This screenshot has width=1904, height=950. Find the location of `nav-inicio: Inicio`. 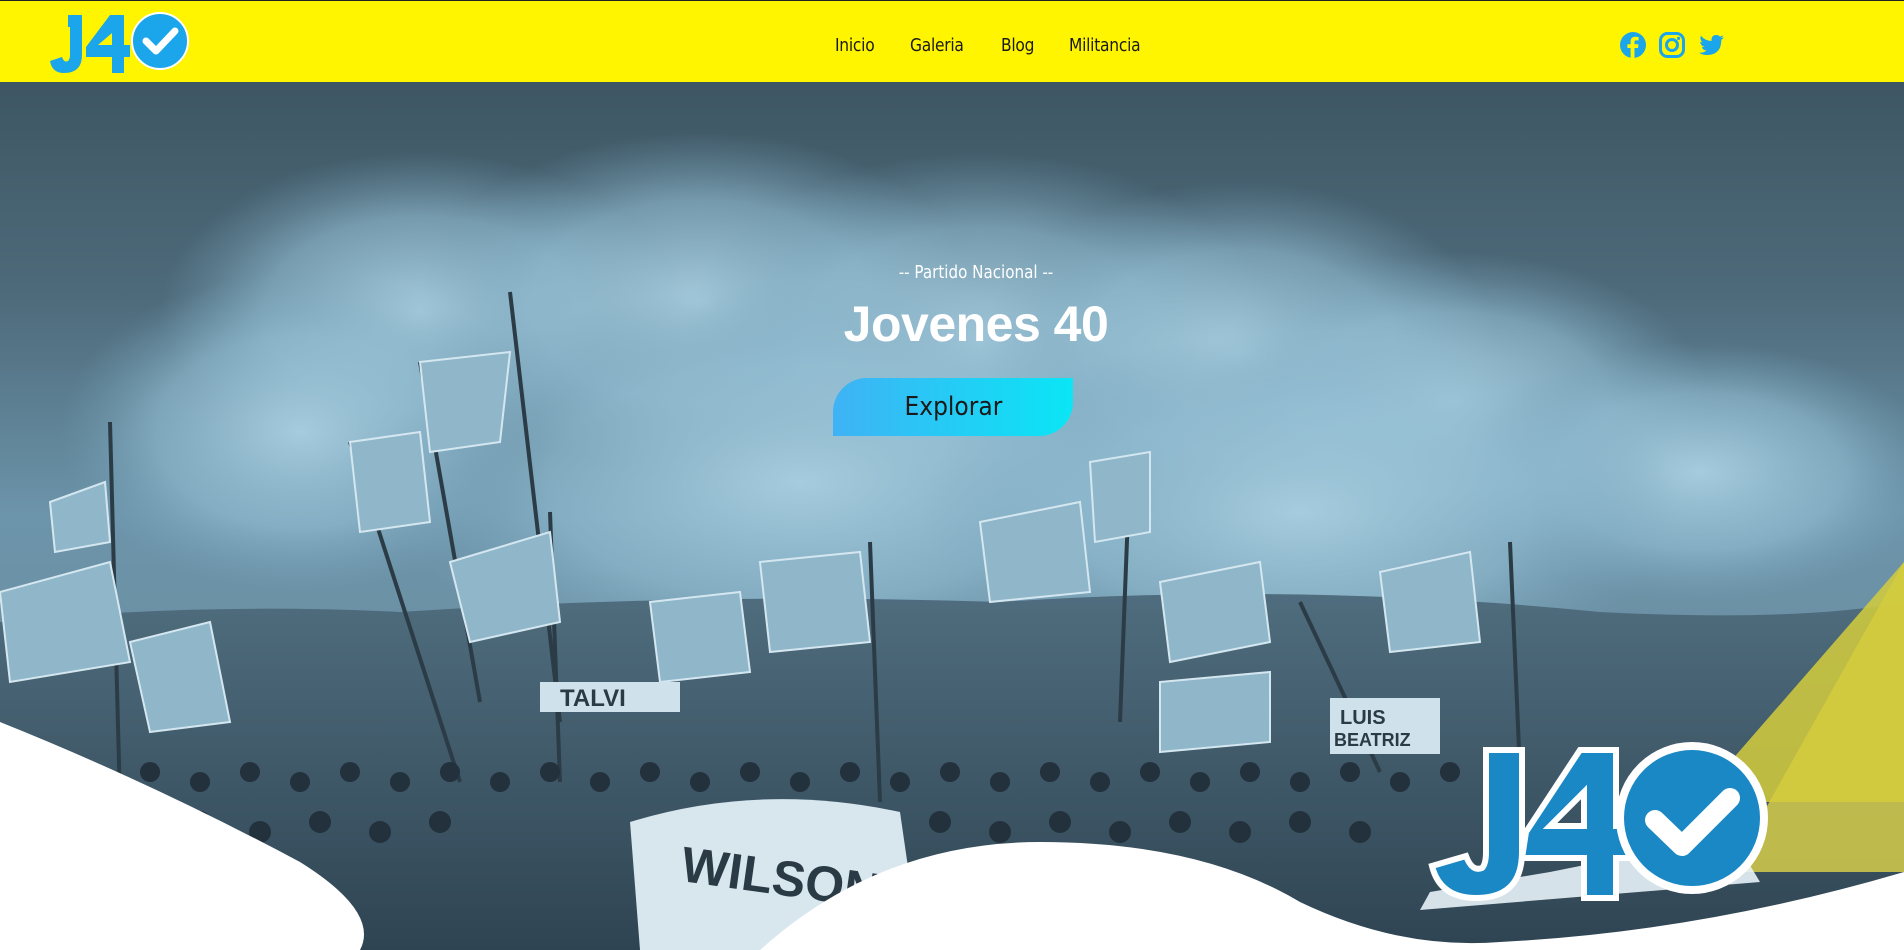

nav-inicio: Inicio is located at coordinates (855, 45).